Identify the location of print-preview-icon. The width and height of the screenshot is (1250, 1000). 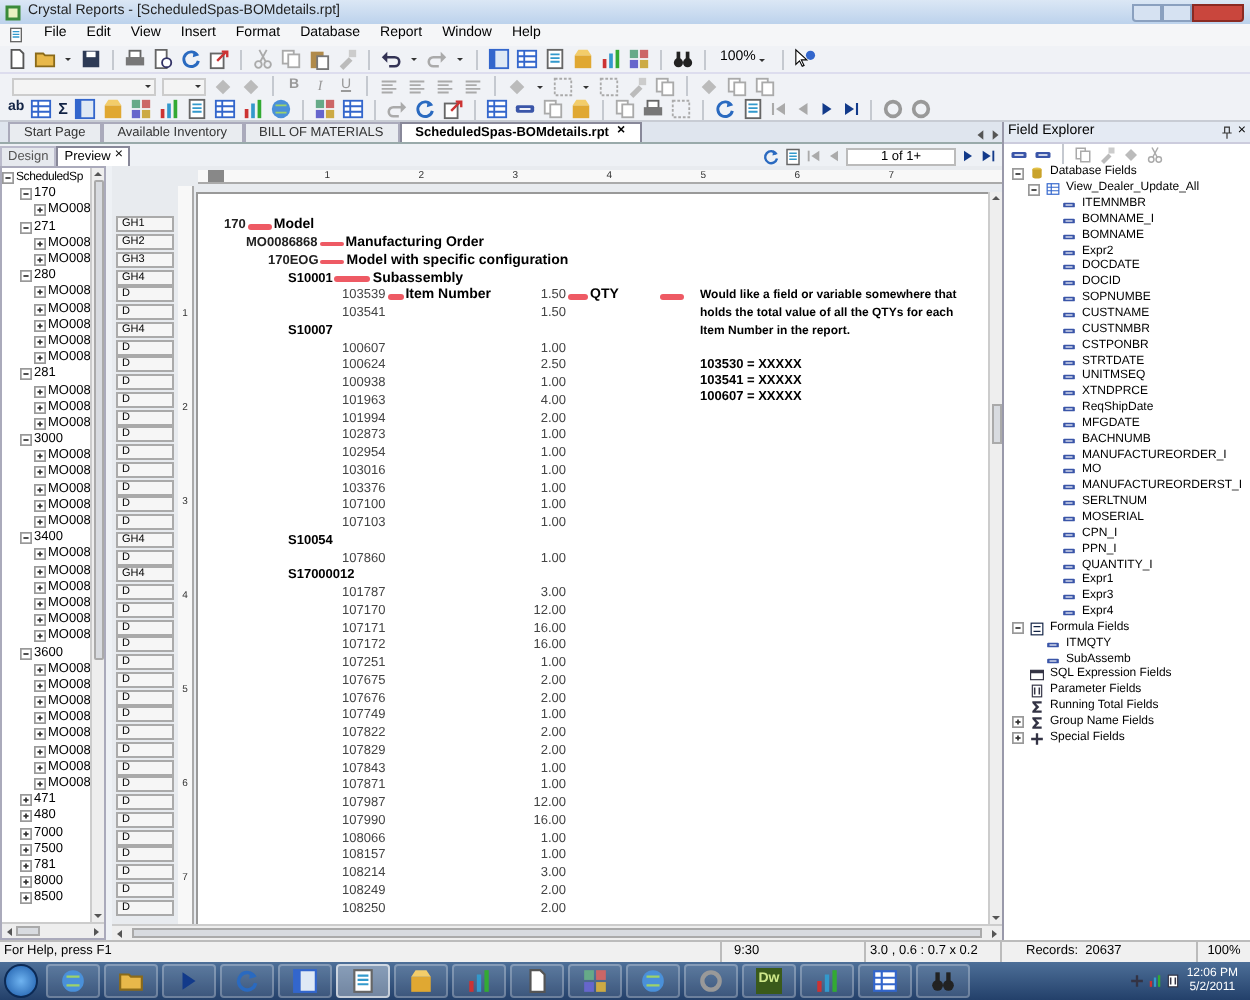
(163, 59).